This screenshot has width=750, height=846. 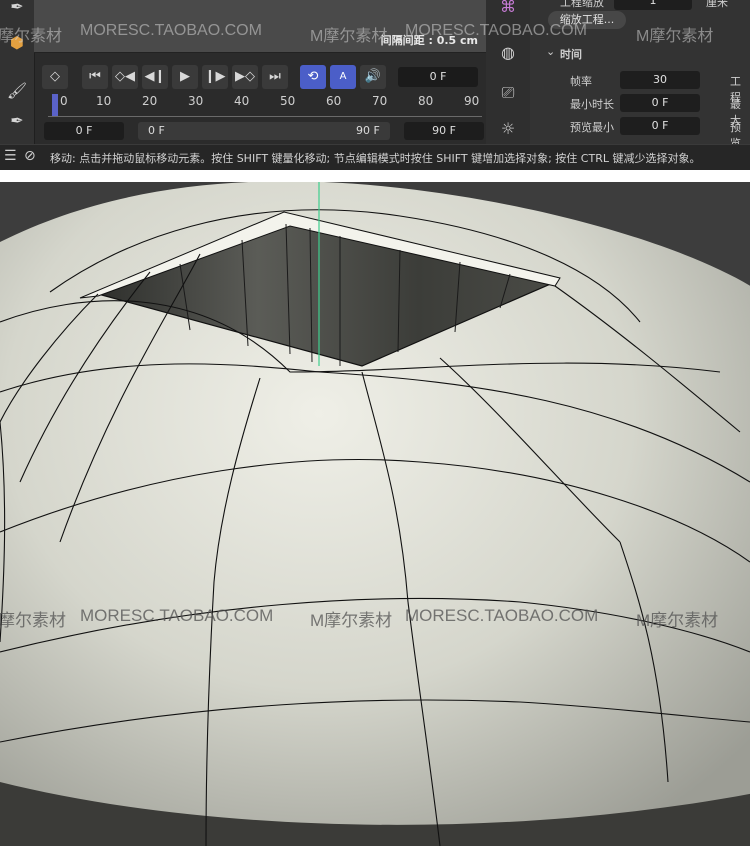 What do you see at coordinates (185, 77) in the screenshot?
I see `play-icon: ▶` at bounding box center [185, 77].